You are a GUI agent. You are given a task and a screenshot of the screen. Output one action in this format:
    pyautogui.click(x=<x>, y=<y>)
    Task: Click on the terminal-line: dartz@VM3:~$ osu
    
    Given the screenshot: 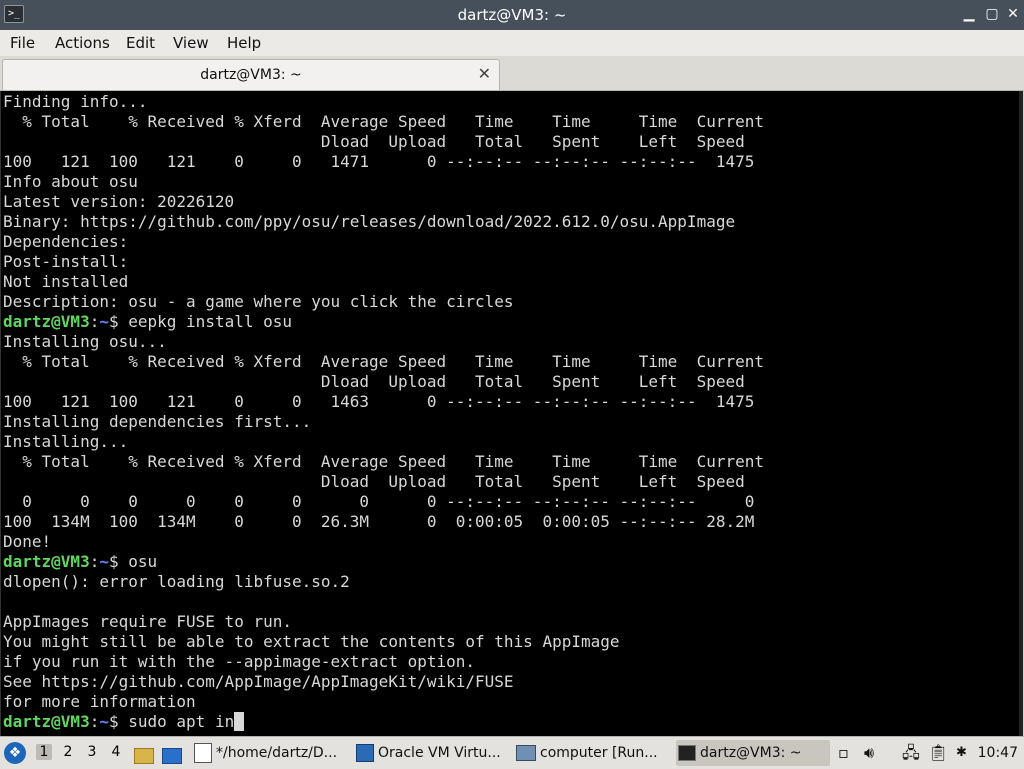 What is the action you would take?
    pyautogui.click(x=80, y=561)
    